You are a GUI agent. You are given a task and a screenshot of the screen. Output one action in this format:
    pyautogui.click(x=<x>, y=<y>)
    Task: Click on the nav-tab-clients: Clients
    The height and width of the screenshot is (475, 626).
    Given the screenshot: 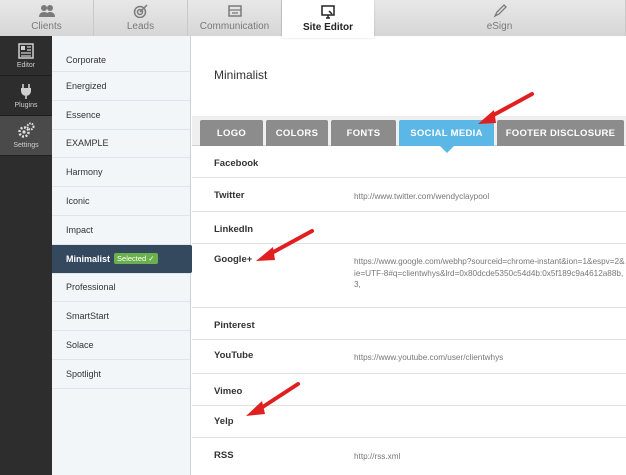 What is the action you would take?
    pyautogui.click(x=47, y=18)
    